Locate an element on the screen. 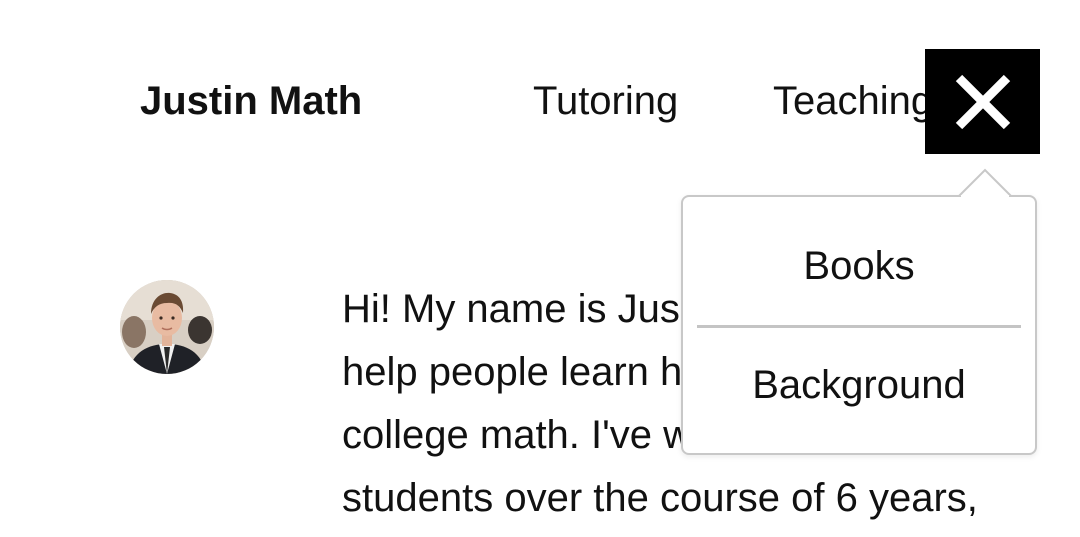  nav-link-tutoring: Tutoring is located at coordinates (605, 101).